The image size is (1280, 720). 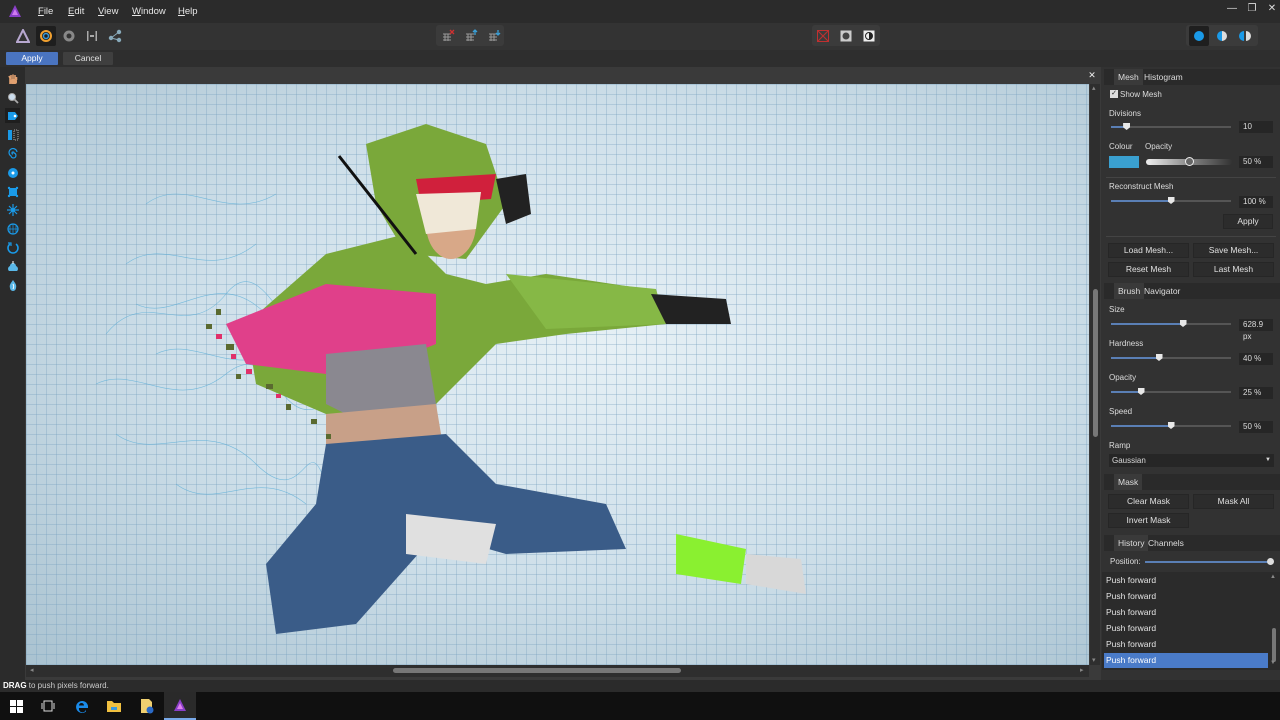 What do you see at coordinates (1273, 663) in the screenshot?
I see `history-scroll-down: ▼` at bounding box center [1273, 663].